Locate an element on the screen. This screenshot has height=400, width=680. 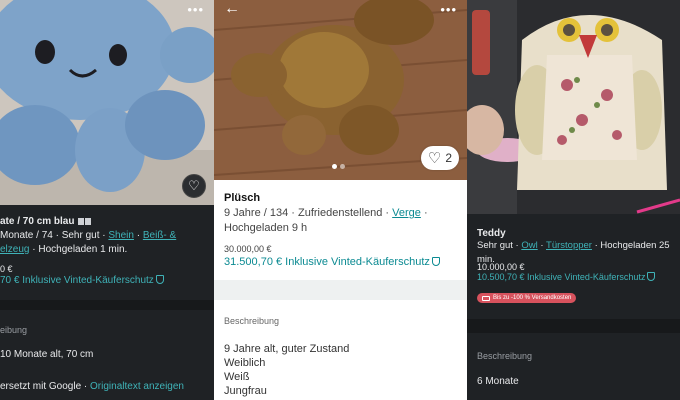
brand-link: Shein is located at coordinates (121, 235).